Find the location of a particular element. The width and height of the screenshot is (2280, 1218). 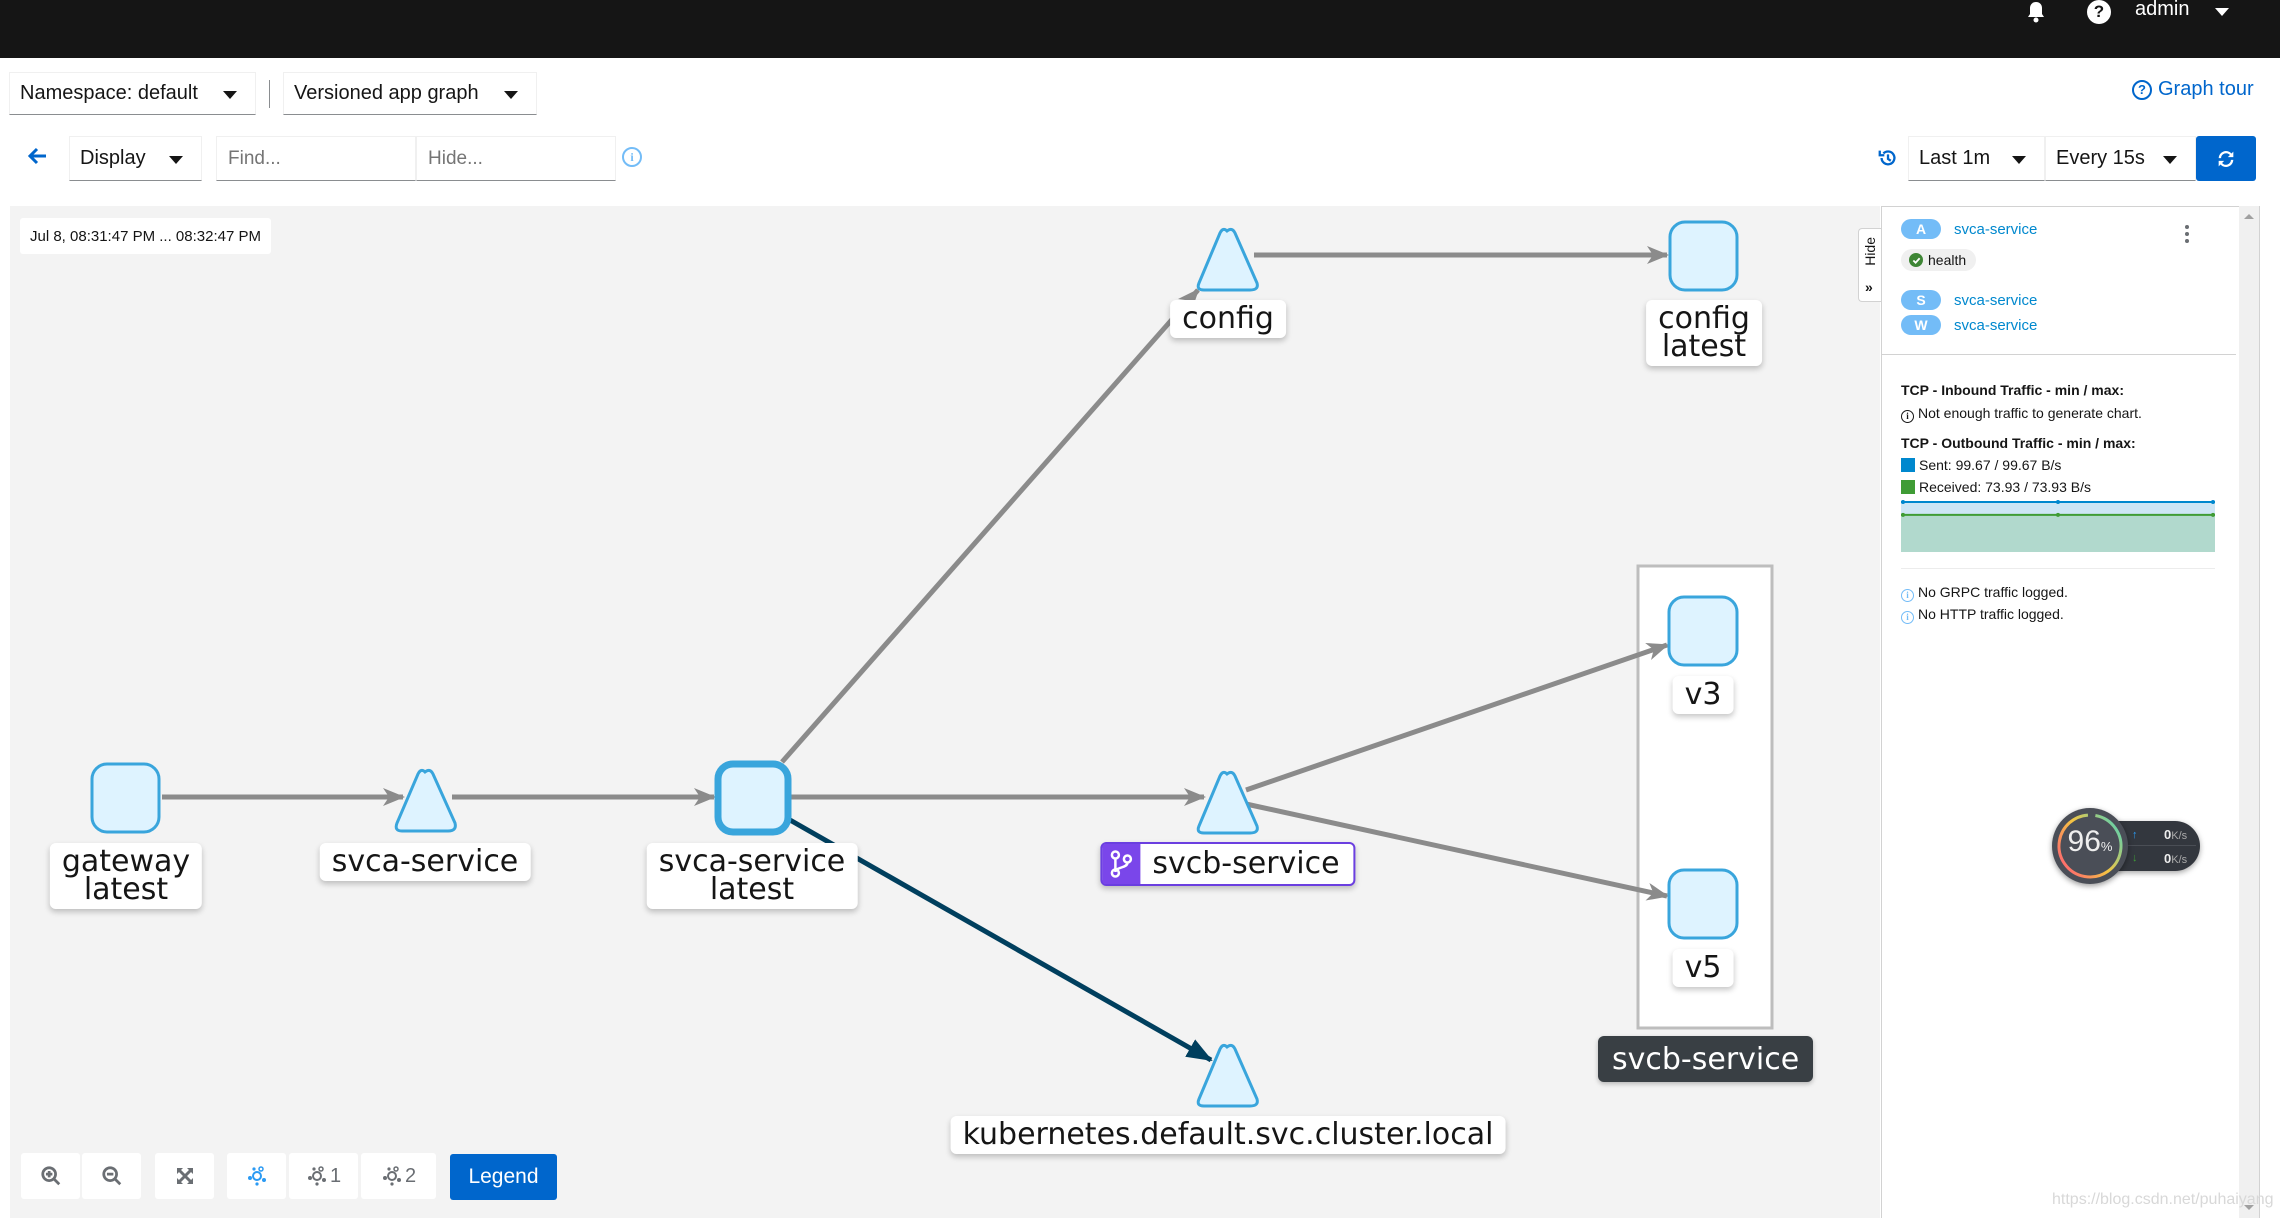

service-badge-row: S svca-service is located at coordinates (1969, 300).